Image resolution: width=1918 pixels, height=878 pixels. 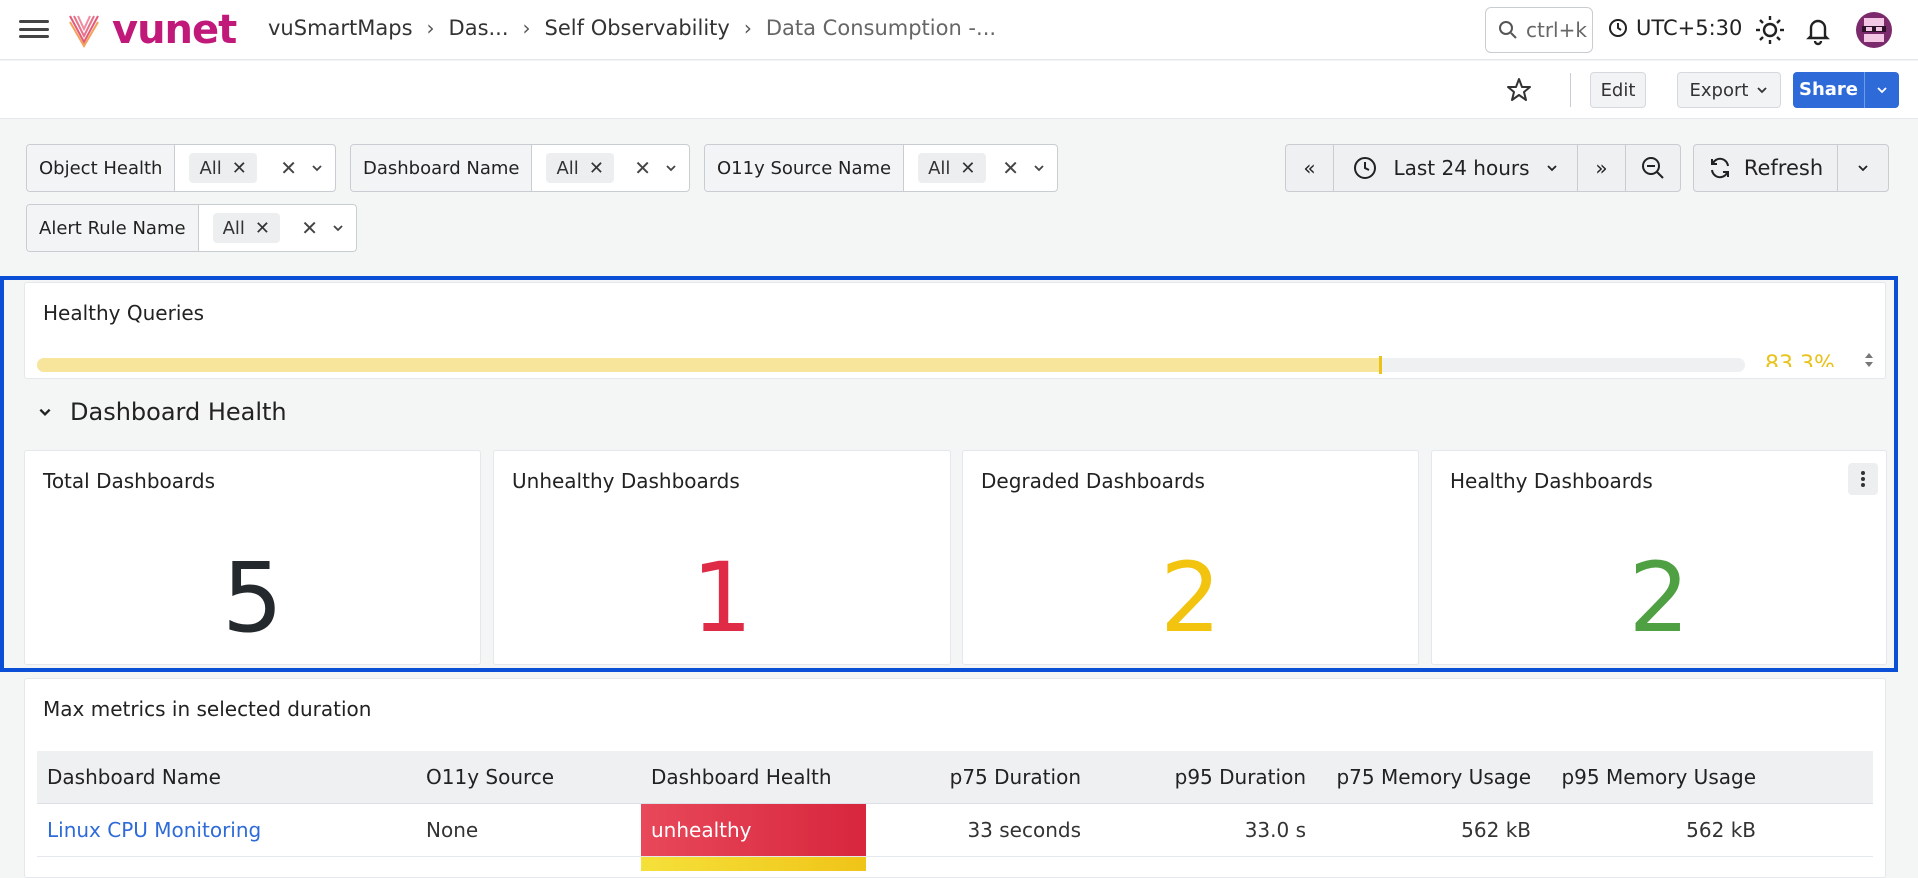 I want to click on search-input: ctrl+k, so click(x=1539, y=30).